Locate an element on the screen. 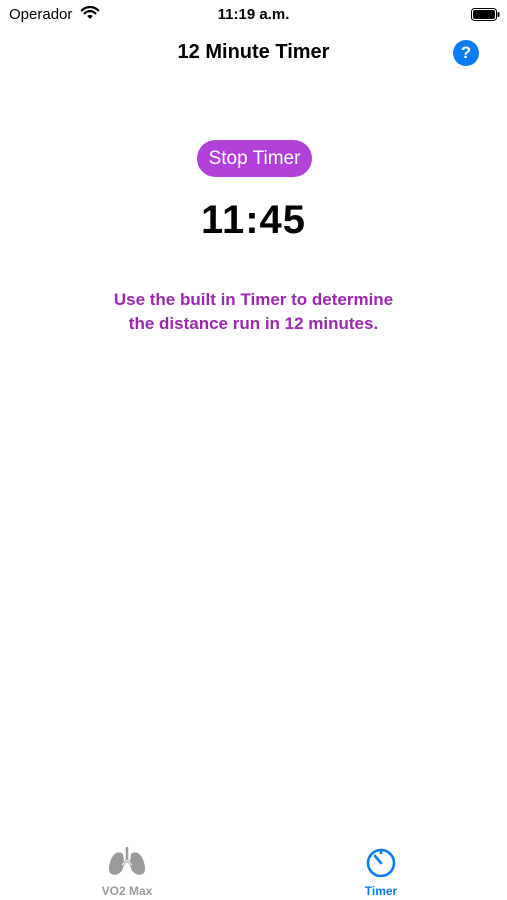 Image resolution: width=507 pixels, height=900 pixels. tab-vo2-max: VO2 Max is located at coordinates (127, 868).